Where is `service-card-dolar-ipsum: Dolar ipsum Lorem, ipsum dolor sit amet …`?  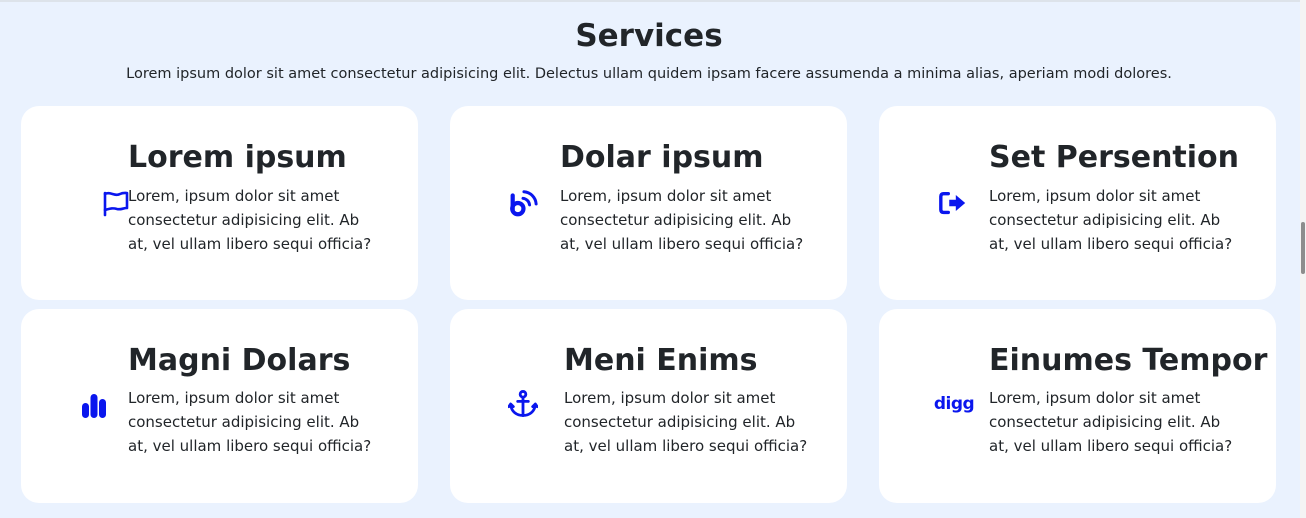 service-card-dolar-ipsum: Dolar ipsum Lorem, ipsum dolor sit amet … is located at coordinates (648, 203).